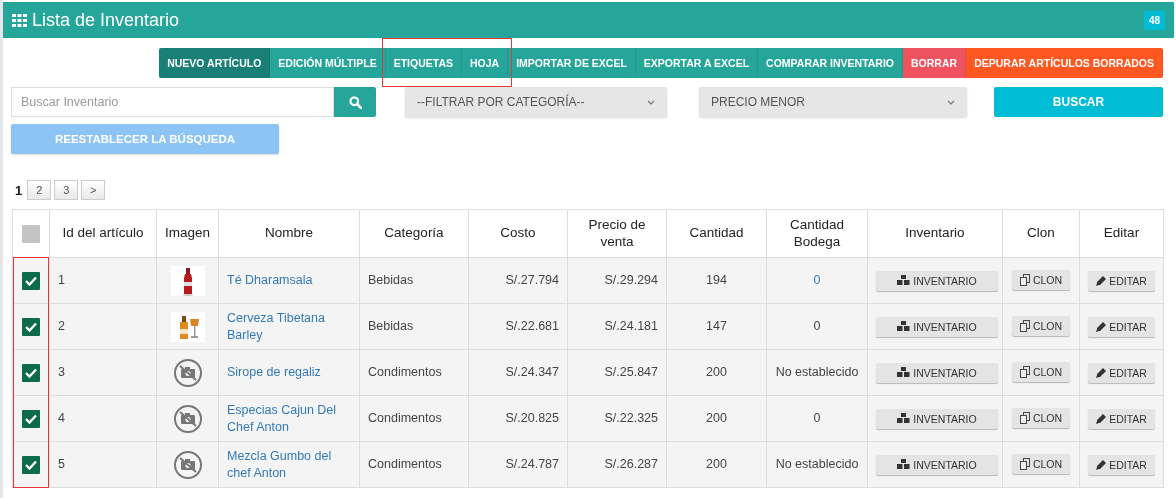  I want to click on count-badge: 48, so click(1154, 20).